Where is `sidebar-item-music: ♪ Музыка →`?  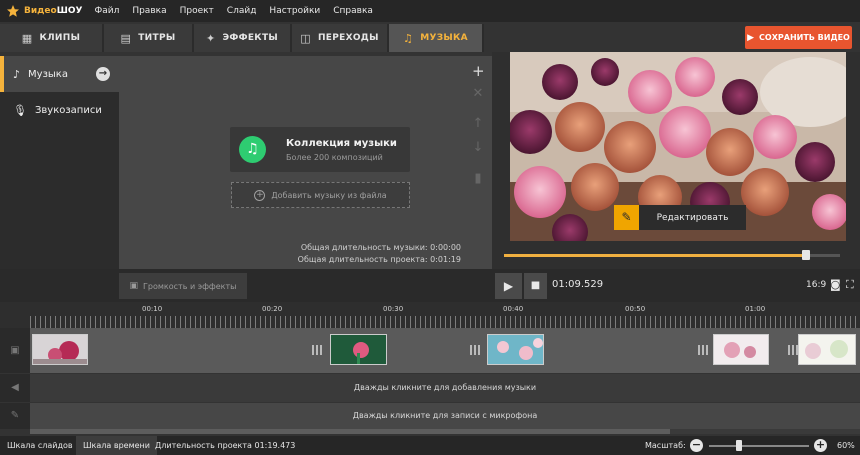 sidebar-item-music: ♪ Музыка → is located at coordinates (59, 74).